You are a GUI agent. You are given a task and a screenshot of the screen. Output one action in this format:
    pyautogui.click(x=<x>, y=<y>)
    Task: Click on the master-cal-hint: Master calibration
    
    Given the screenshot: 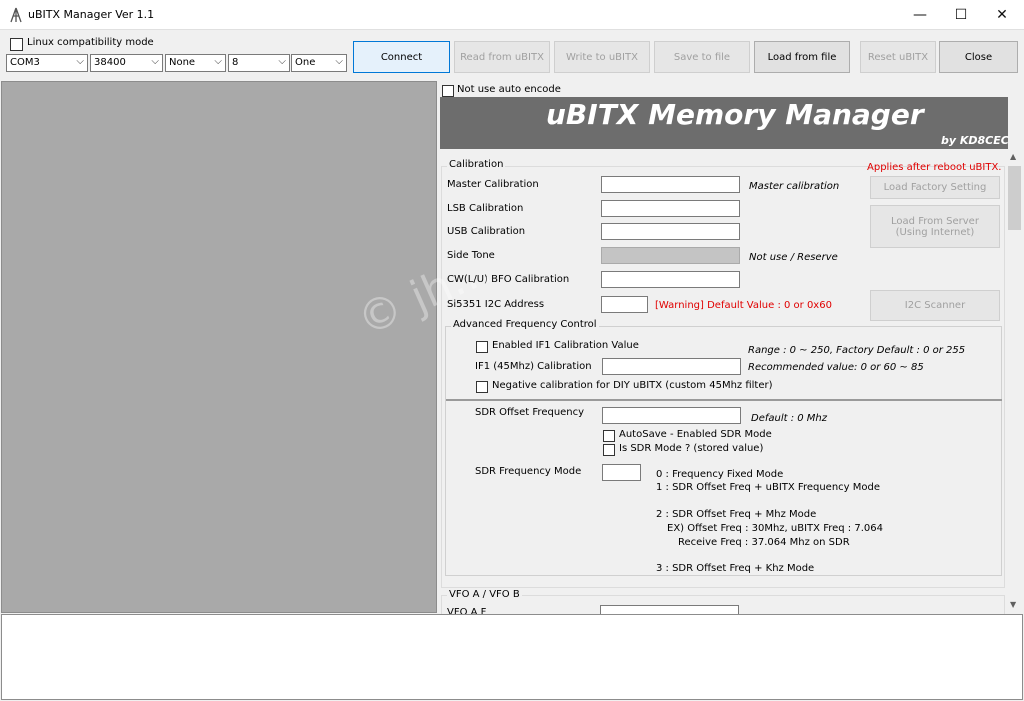 What is the action you would take?
    pyautogui.click(x=794, y=186)
    